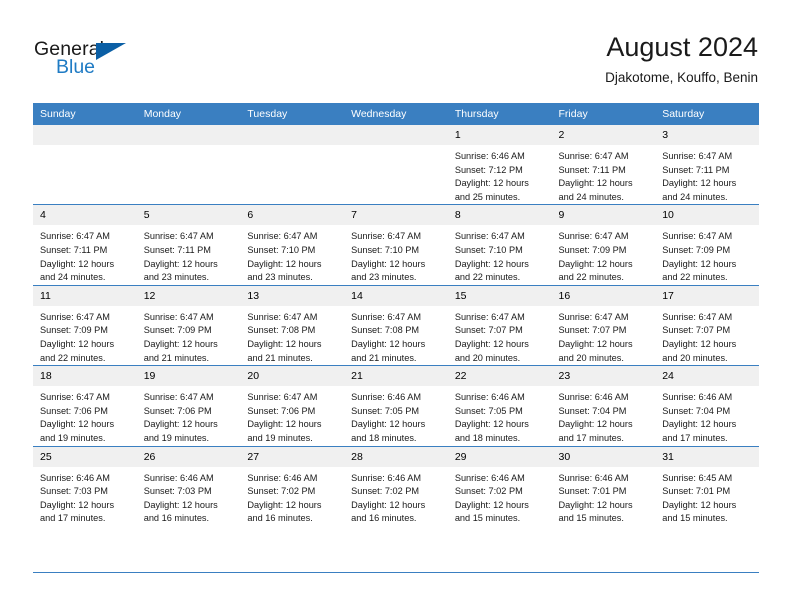 This screenshot has width=792, height=612. I want to click on day-sunset-text: Sunset: 7:12 PM, so click(488, 169).